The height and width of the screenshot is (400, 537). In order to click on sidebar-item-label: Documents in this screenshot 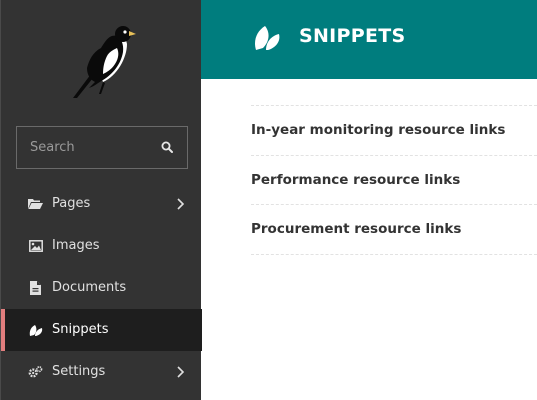, I will do `click(89, 287)`.